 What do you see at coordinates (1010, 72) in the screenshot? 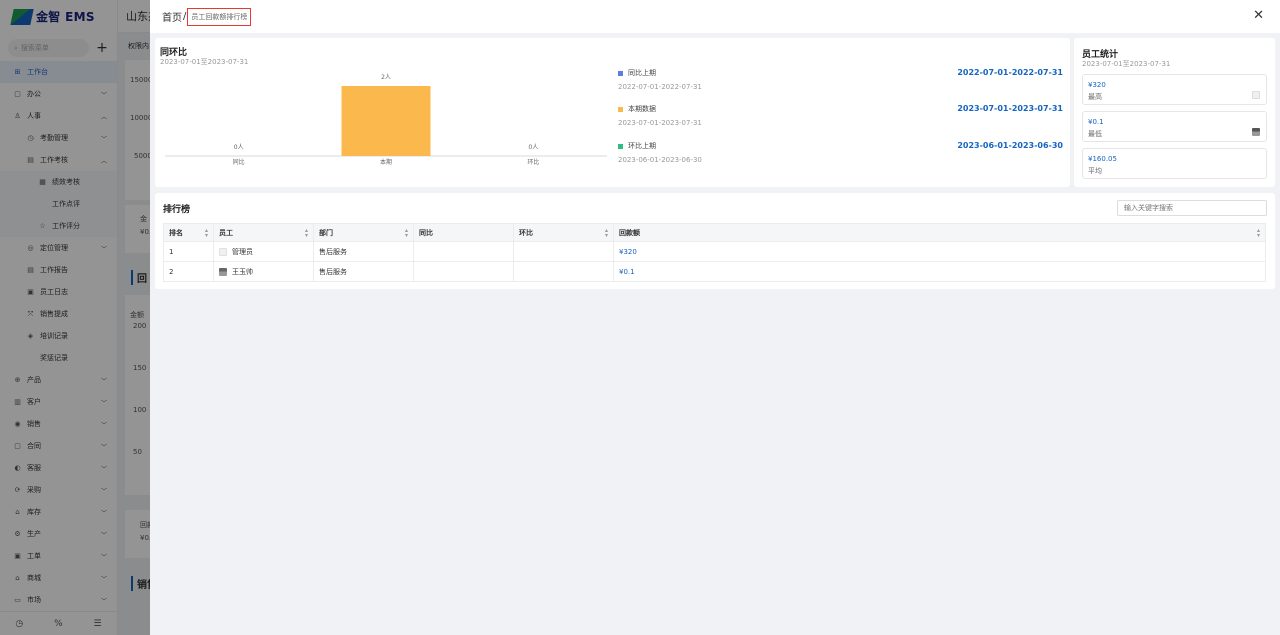
I see `legend-range: 2022-07-01-2022-07-31` at bounding box center [1010, 72].